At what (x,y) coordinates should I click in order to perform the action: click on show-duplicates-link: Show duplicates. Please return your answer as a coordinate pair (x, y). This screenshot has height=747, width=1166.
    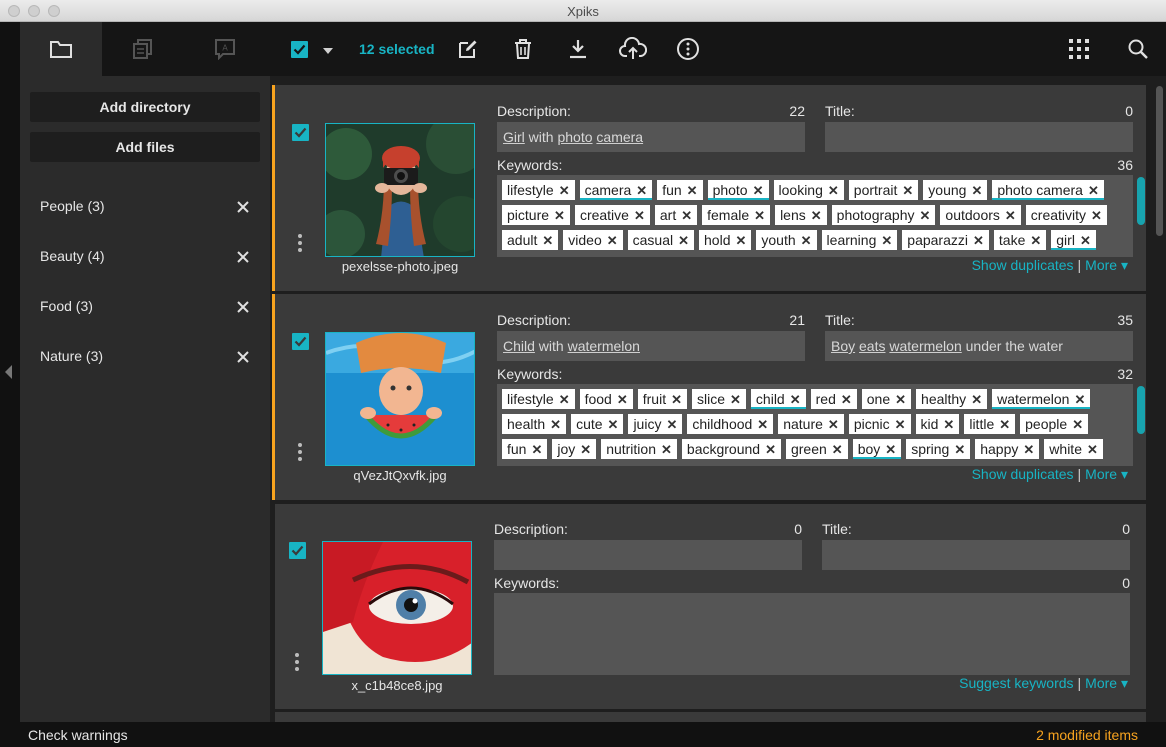
    Looking at the image, I should click on (1023, 265).